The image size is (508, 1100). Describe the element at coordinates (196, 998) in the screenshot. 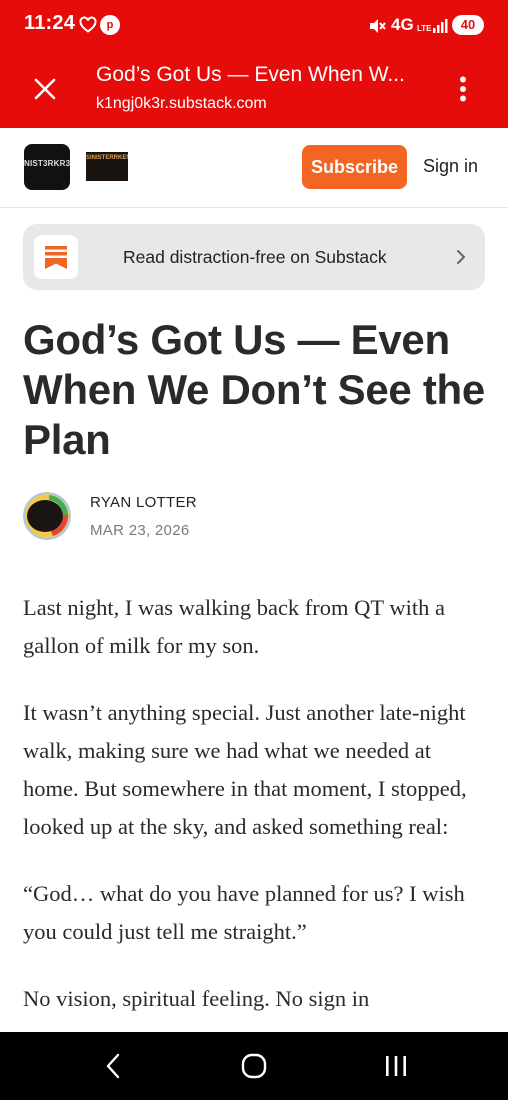

I see `article-paragraph: No vision, spiritual feeling. No sign in` at that location.